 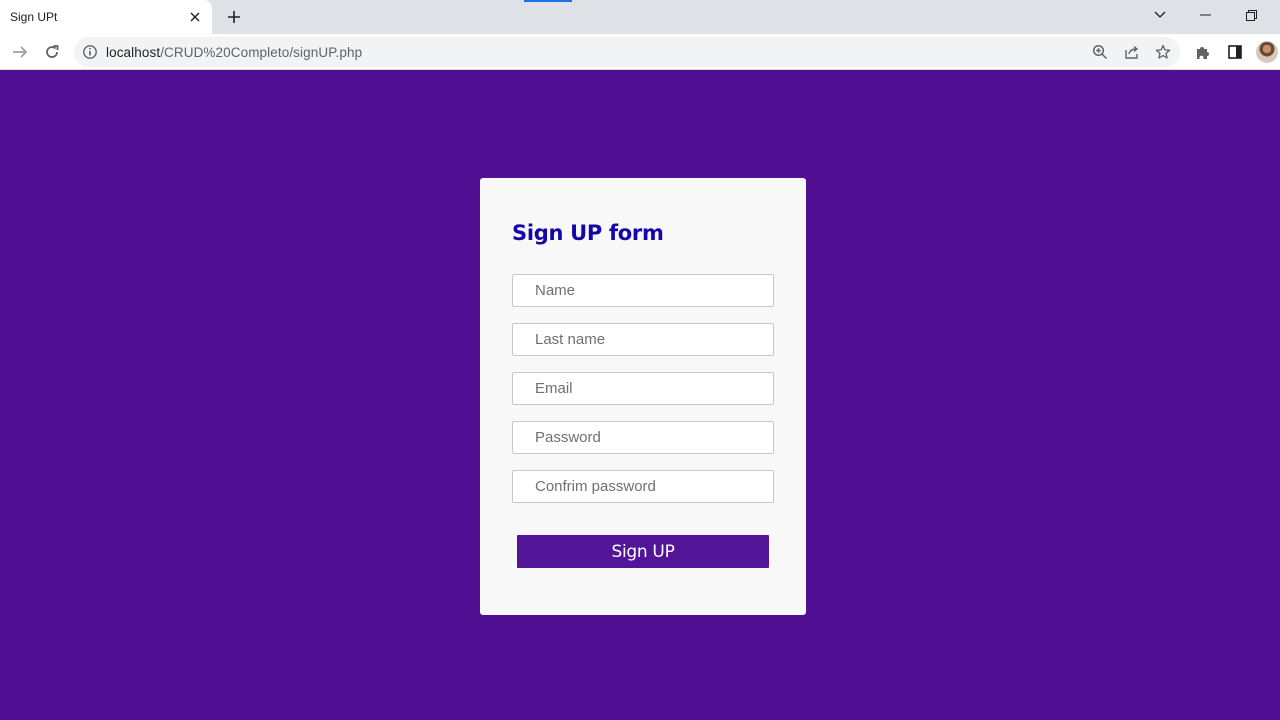 I want to click on url-text: localhost/CRUD%20Completo/signUP.php, so click(x=234, y=52).